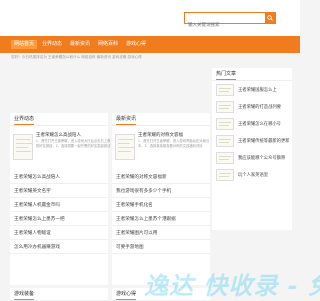  What do you see at coordinates (80, 44) in the screenshot?
I see `nav-news: 最新资讯` at bounding box center [80, 44].